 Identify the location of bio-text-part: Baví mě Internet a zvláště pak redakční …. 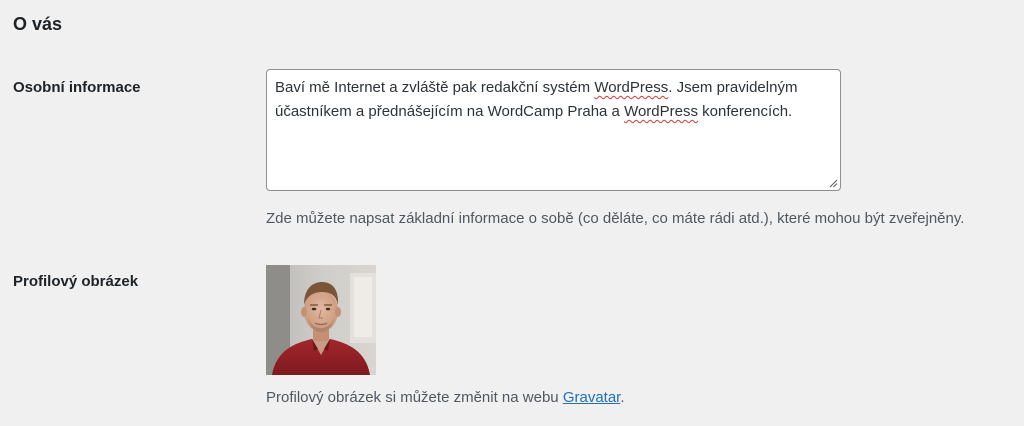
(435, 87).